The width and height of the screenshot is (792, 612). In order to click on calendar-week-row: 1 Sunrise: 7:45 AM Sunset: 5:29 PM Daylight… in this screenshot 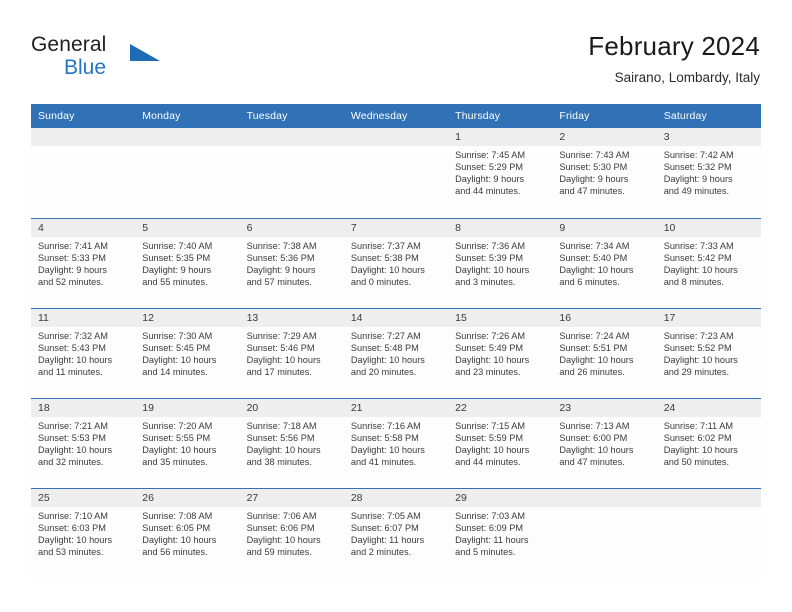, I will do `click(396, 173)`.